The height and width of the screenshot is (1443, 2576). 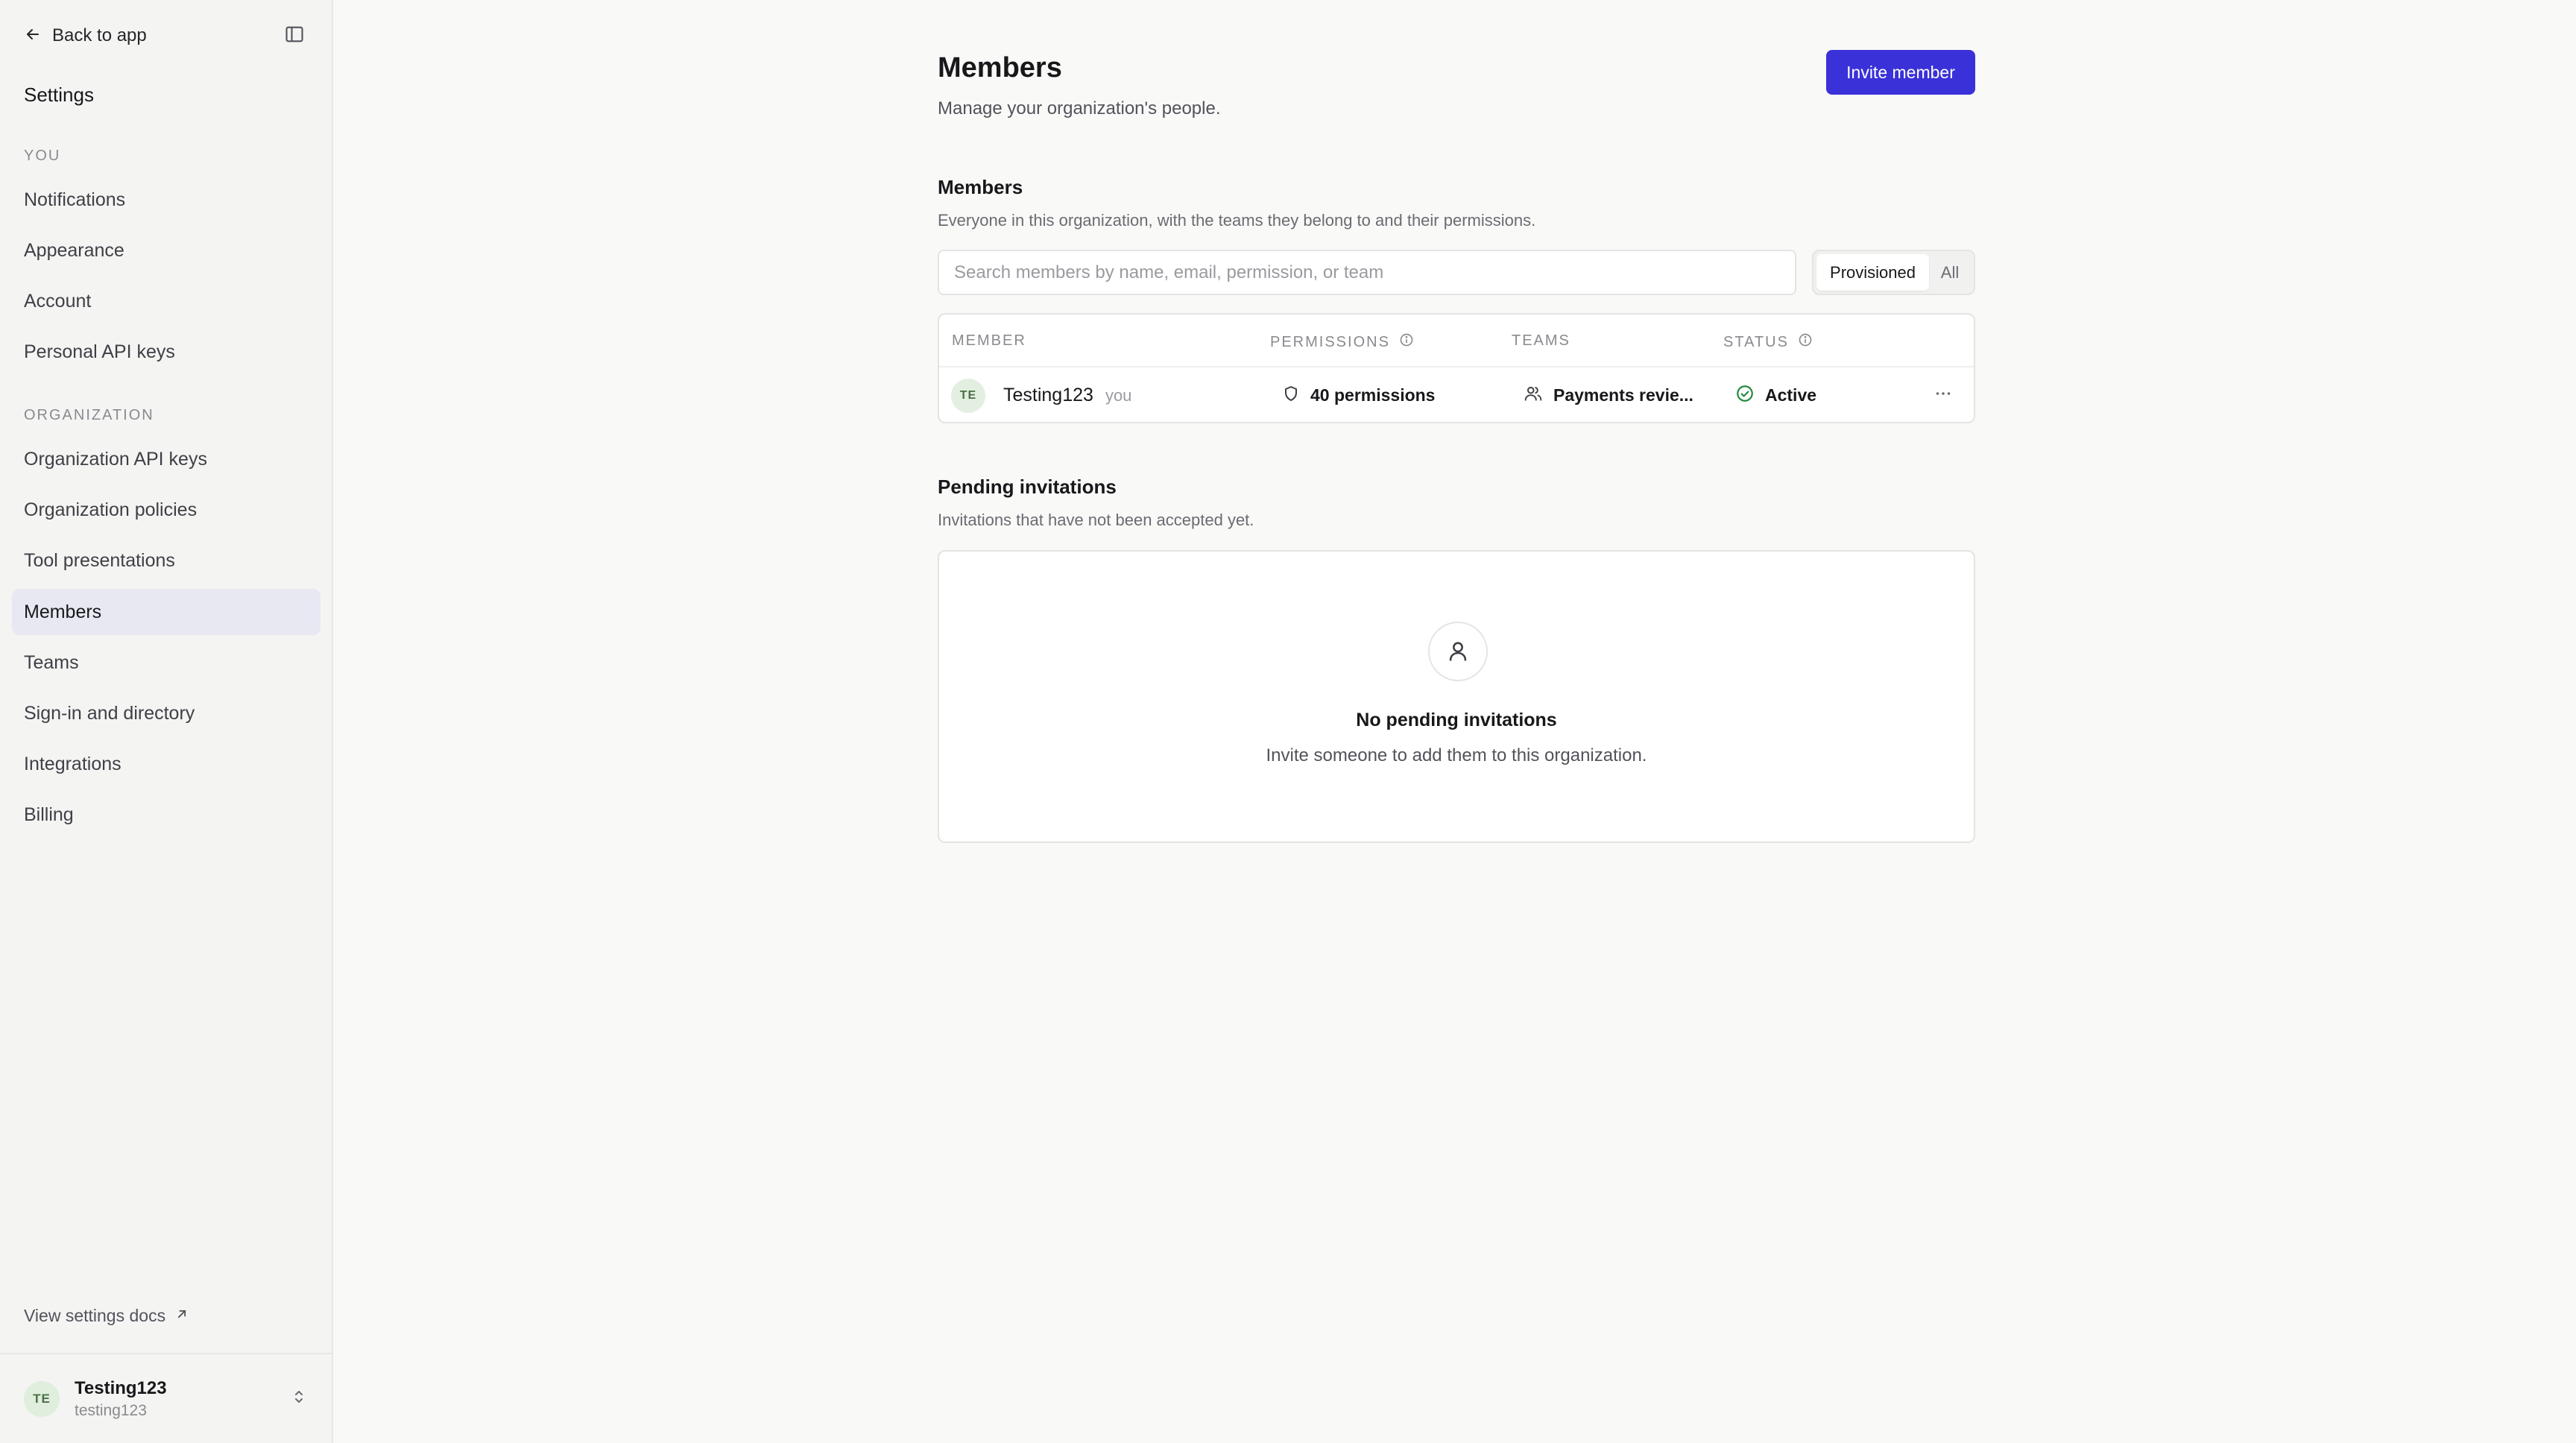 I want to click on sidebar-item-organization-api-keys: Organization API keys, so click(x=166, y=459).